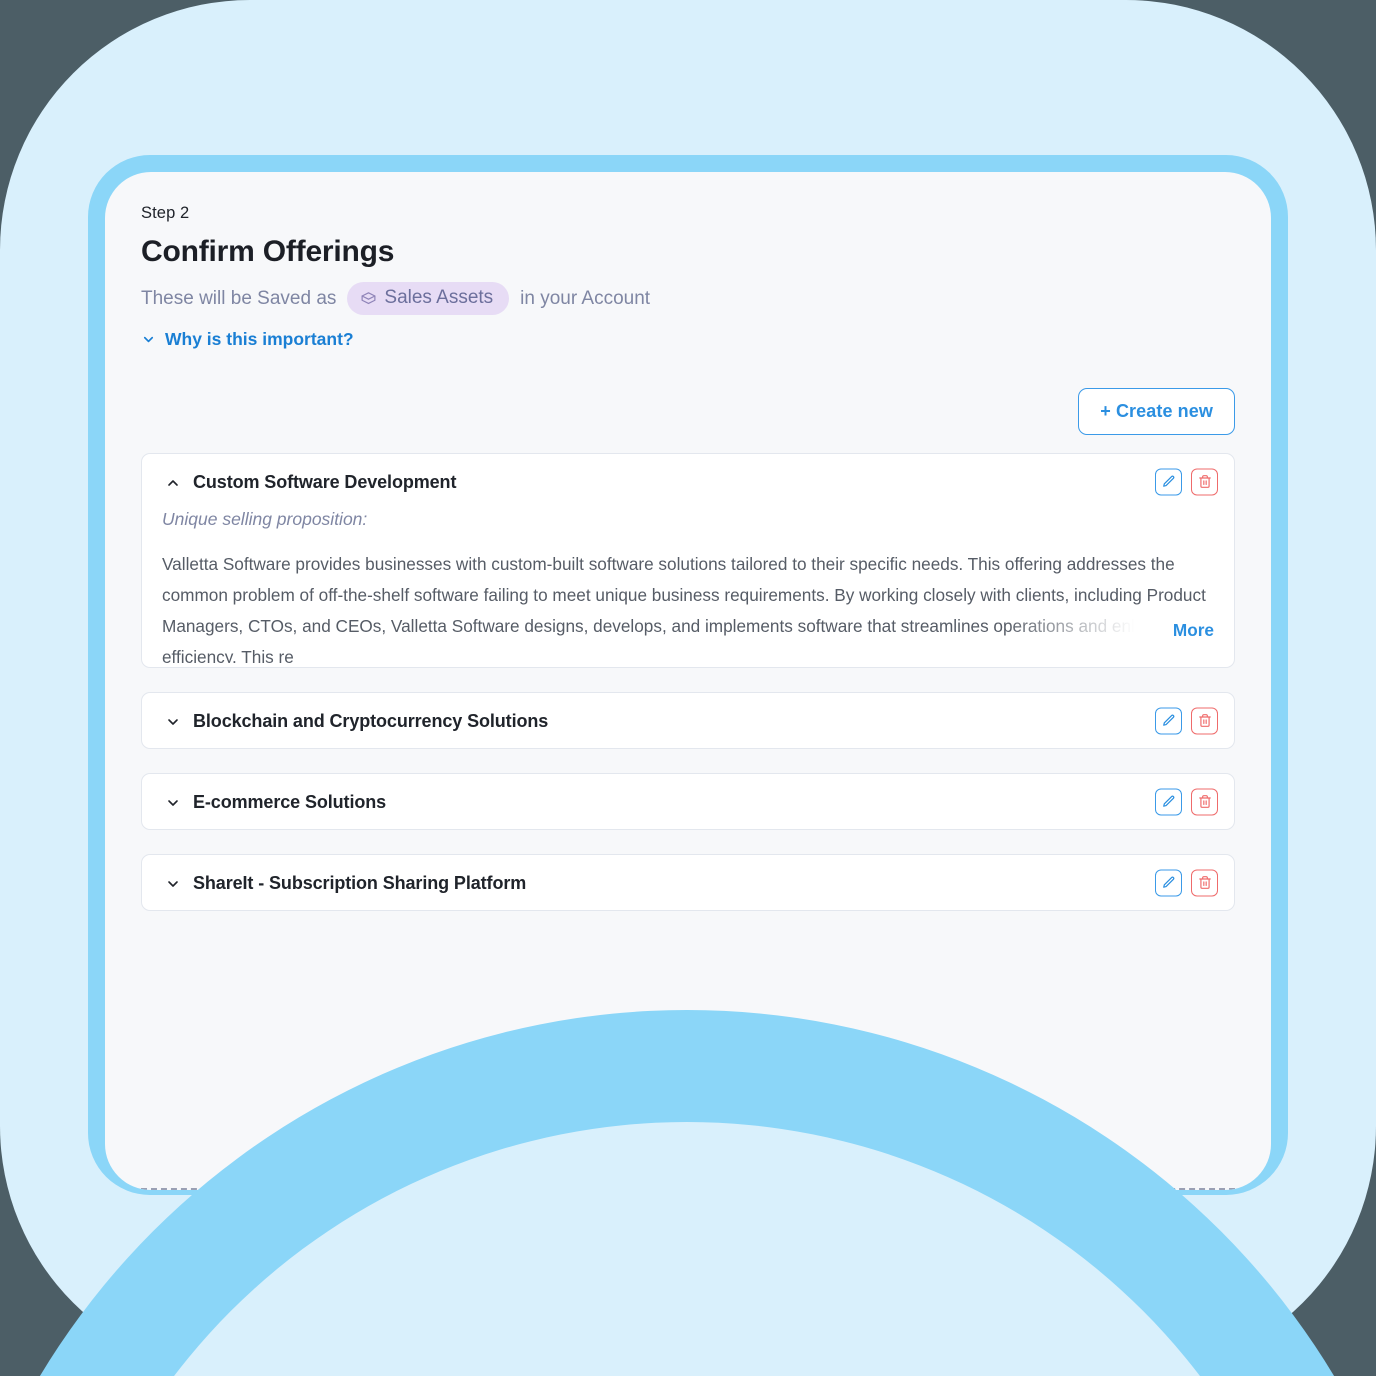  What do you see at coordinates (268, 251) in the screenshot?
I see `page-title: Confirm Offerings` at bounding box center [268, 251].